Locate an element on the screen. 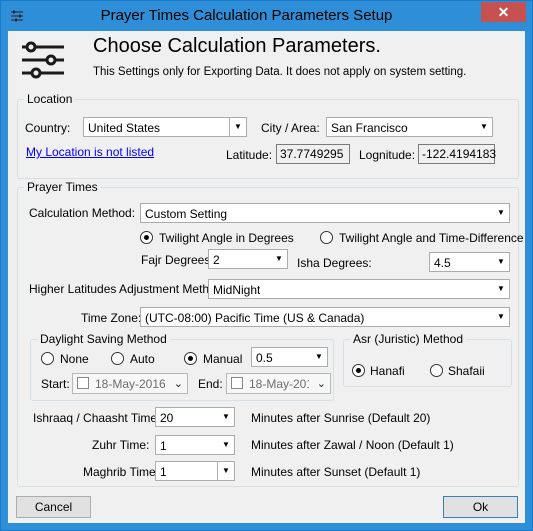  end-date-checkbox is located at coordinates (237, 383).